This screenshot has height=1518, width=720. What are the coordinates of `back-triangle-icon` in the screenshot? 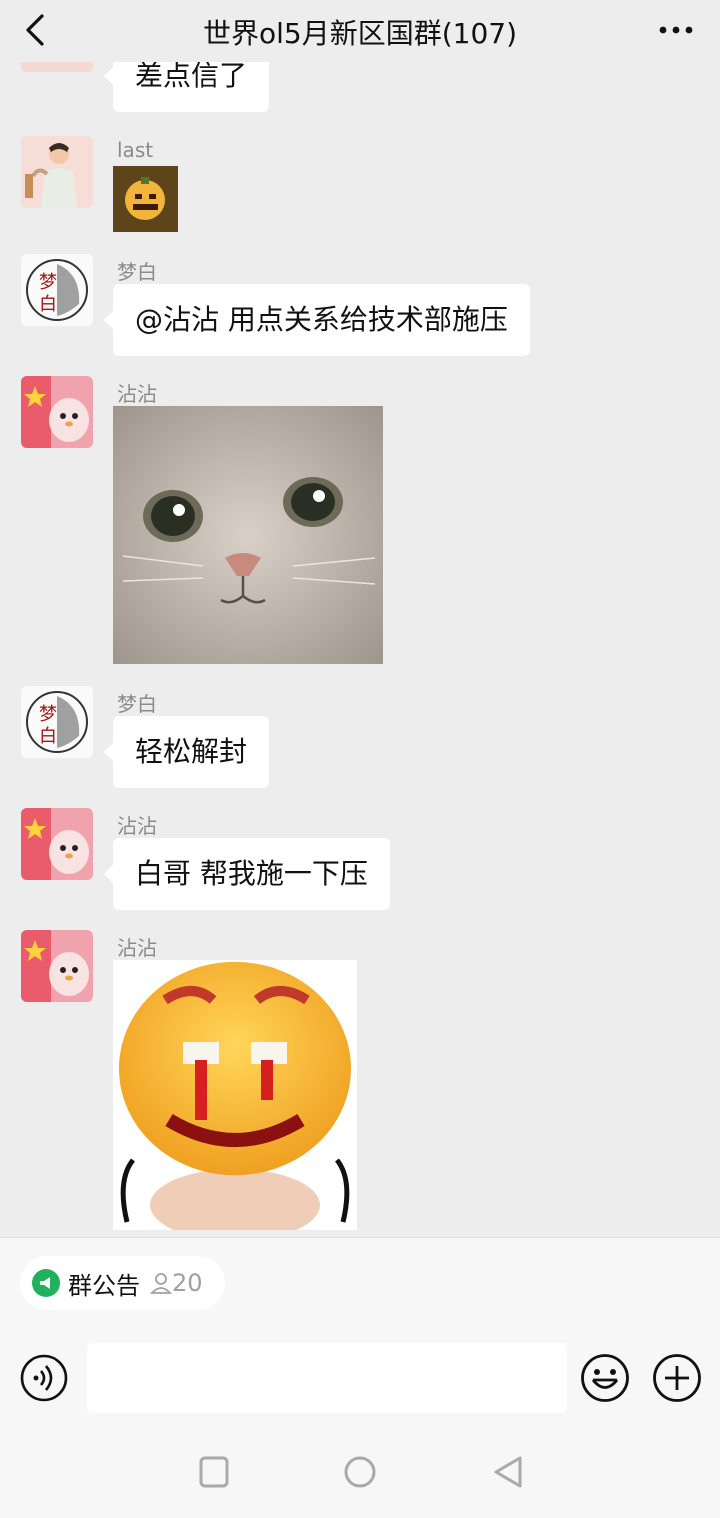 It's located at (508, 1472).